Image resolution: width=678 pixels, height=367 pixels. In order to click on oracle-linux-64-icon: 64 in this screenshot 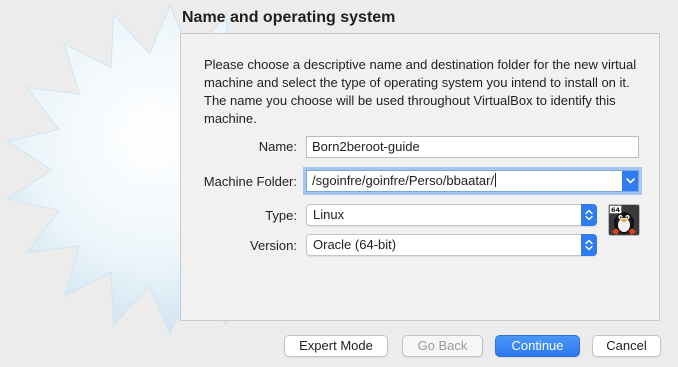, I will do `click(624, 220)`.